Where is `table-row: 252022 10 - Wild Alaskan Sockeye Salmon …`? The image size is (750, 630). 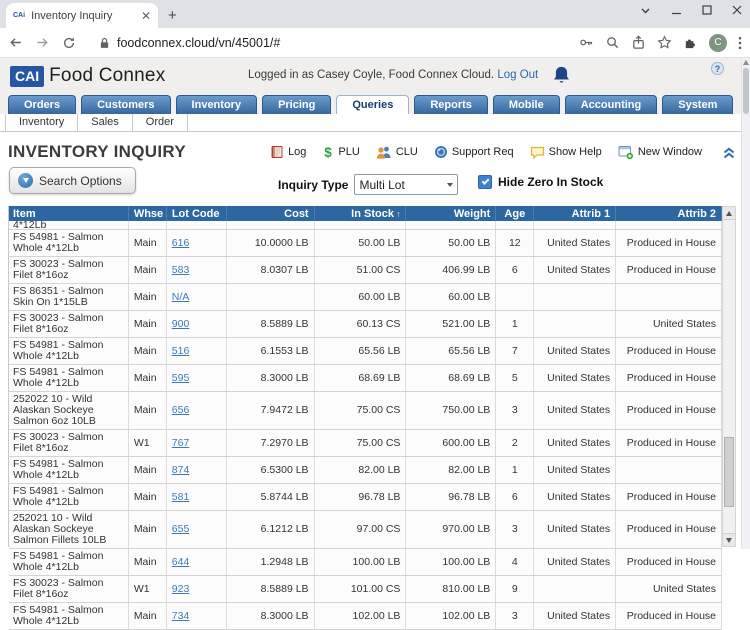
table-row: 252022 10 - Wild Alaskan Sockeye Salmon … is located at coordinates (365, 411).